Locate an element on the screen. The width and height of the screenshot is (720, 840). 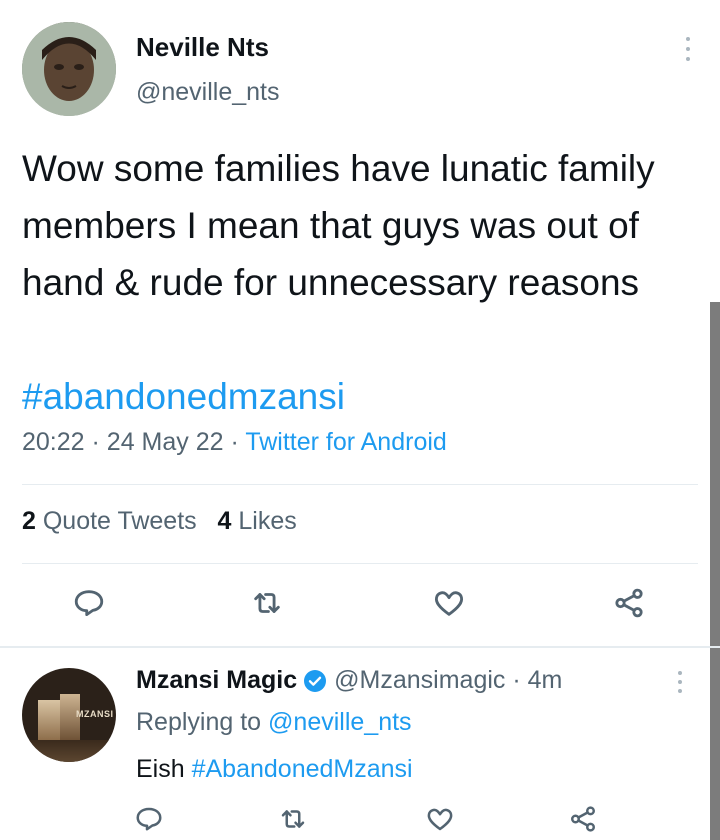
reply-hashtag: #AbandonedMzansi is located at coordinates (302, 769).